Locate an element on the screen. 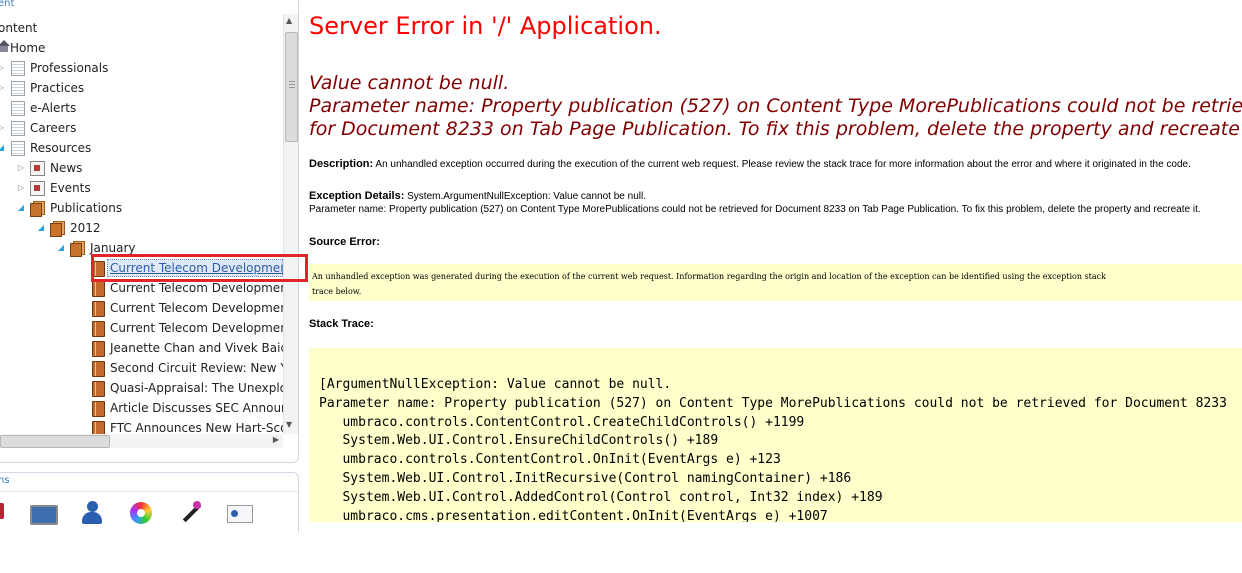 This screenshot has height=573, width=1242. description-label: Description: is located at coordinates (341, 164).